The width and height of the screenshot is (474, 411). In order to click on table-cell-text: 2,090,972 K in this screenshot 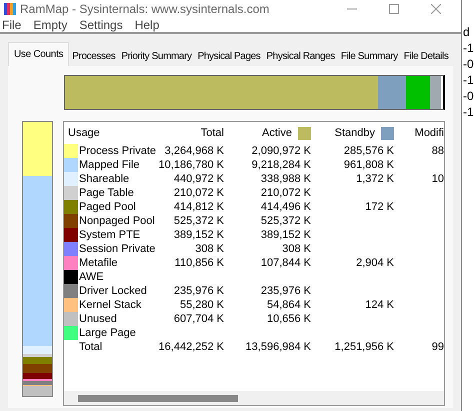, I will do `click(281, 151)`.